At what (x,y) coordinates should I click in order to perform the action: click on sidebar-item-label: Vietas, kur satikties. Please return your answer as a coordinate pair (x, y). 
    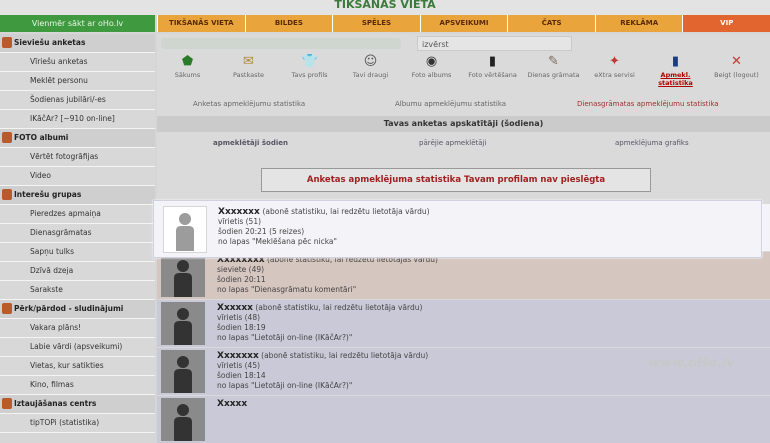
    Looking at the image, I should click on (67, 365).